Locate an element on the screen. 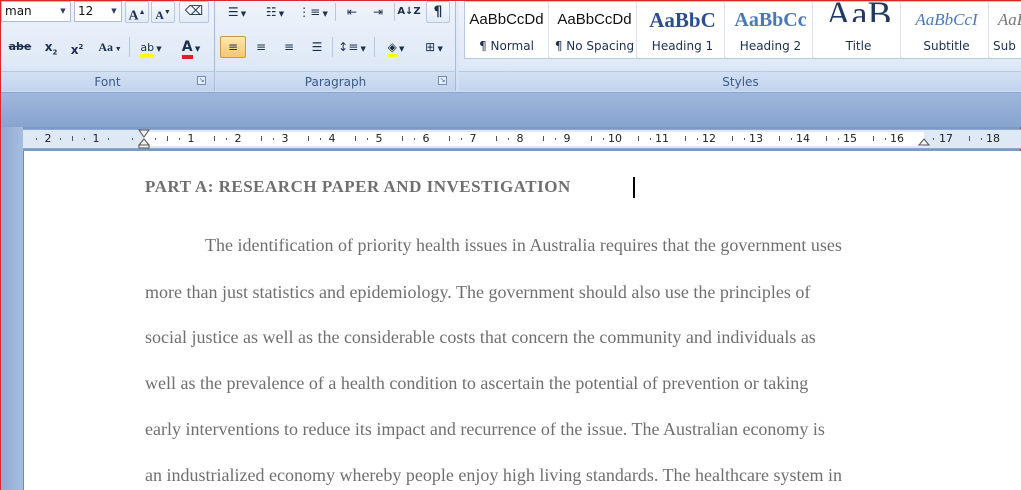  numbering-button: ☷ ▼ is located at coordinates (275, 12).